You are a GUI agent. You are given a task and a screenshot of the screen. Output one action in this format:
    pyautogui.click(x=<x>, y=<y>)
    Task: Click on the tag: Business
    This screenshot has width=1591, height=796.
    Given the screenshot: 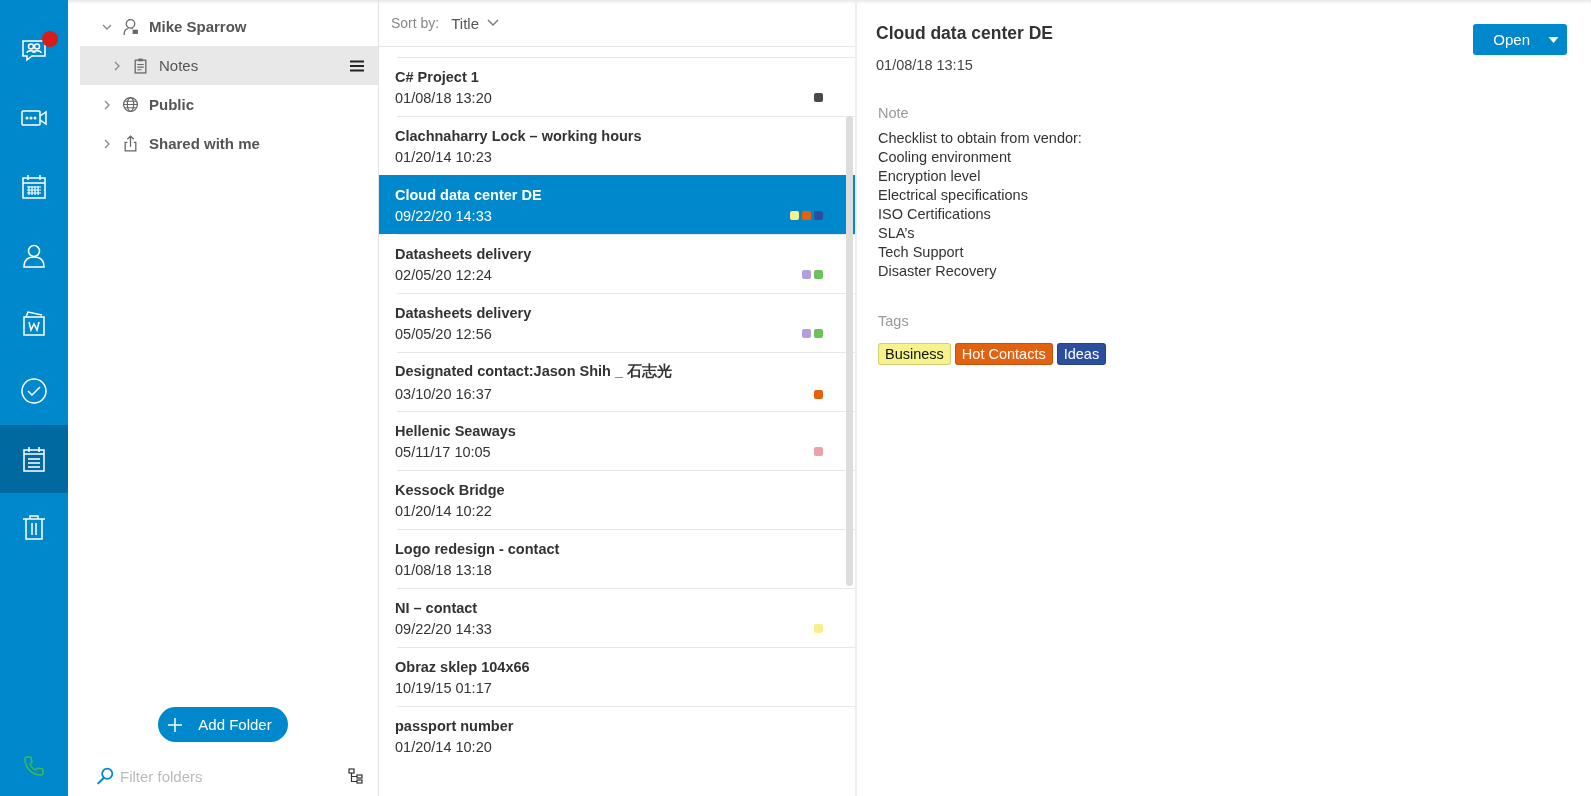 What is the action you would take?
    pyautogui.click(x=914, y=354)
    